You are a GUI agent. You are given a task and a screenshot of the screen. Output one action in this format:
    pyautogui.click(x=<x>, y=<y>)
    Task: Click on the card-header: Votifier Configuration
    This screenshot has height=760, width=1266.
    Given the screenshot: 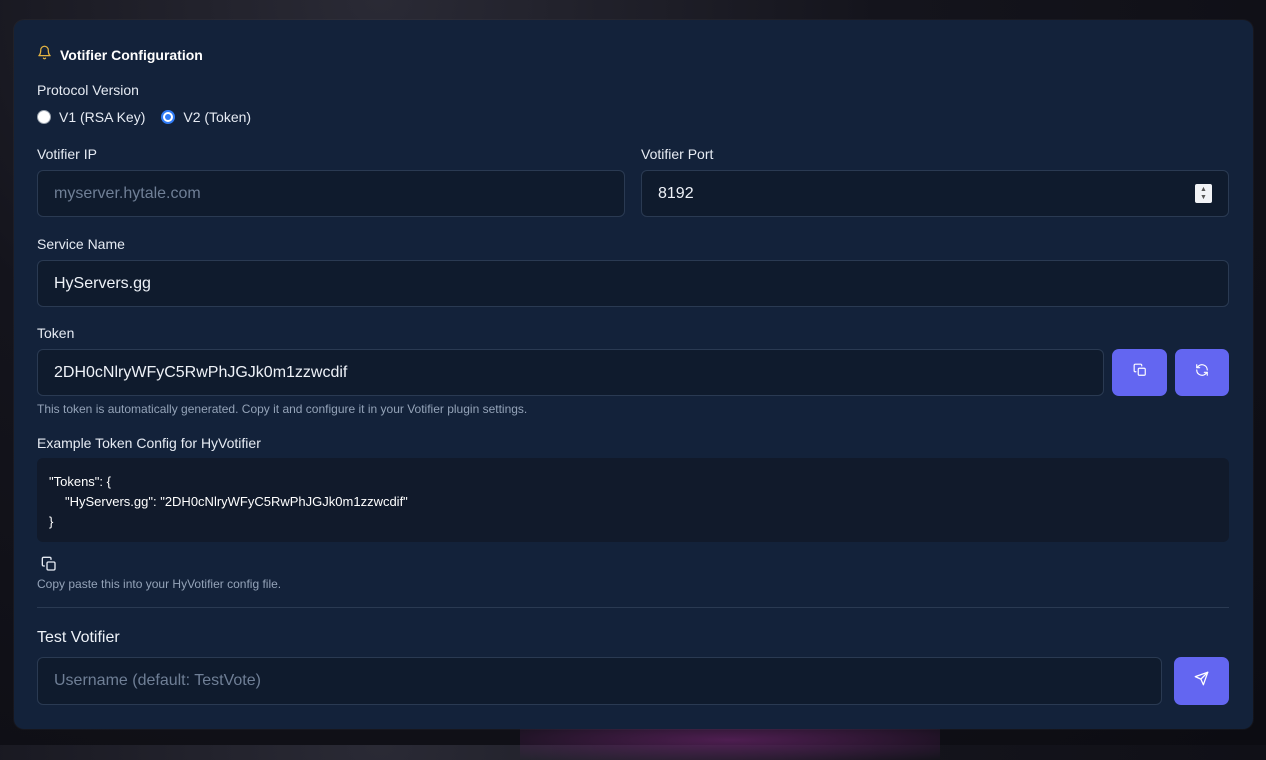 What is the action you would take?
    pyautogui.click(x=120, y=55)
    